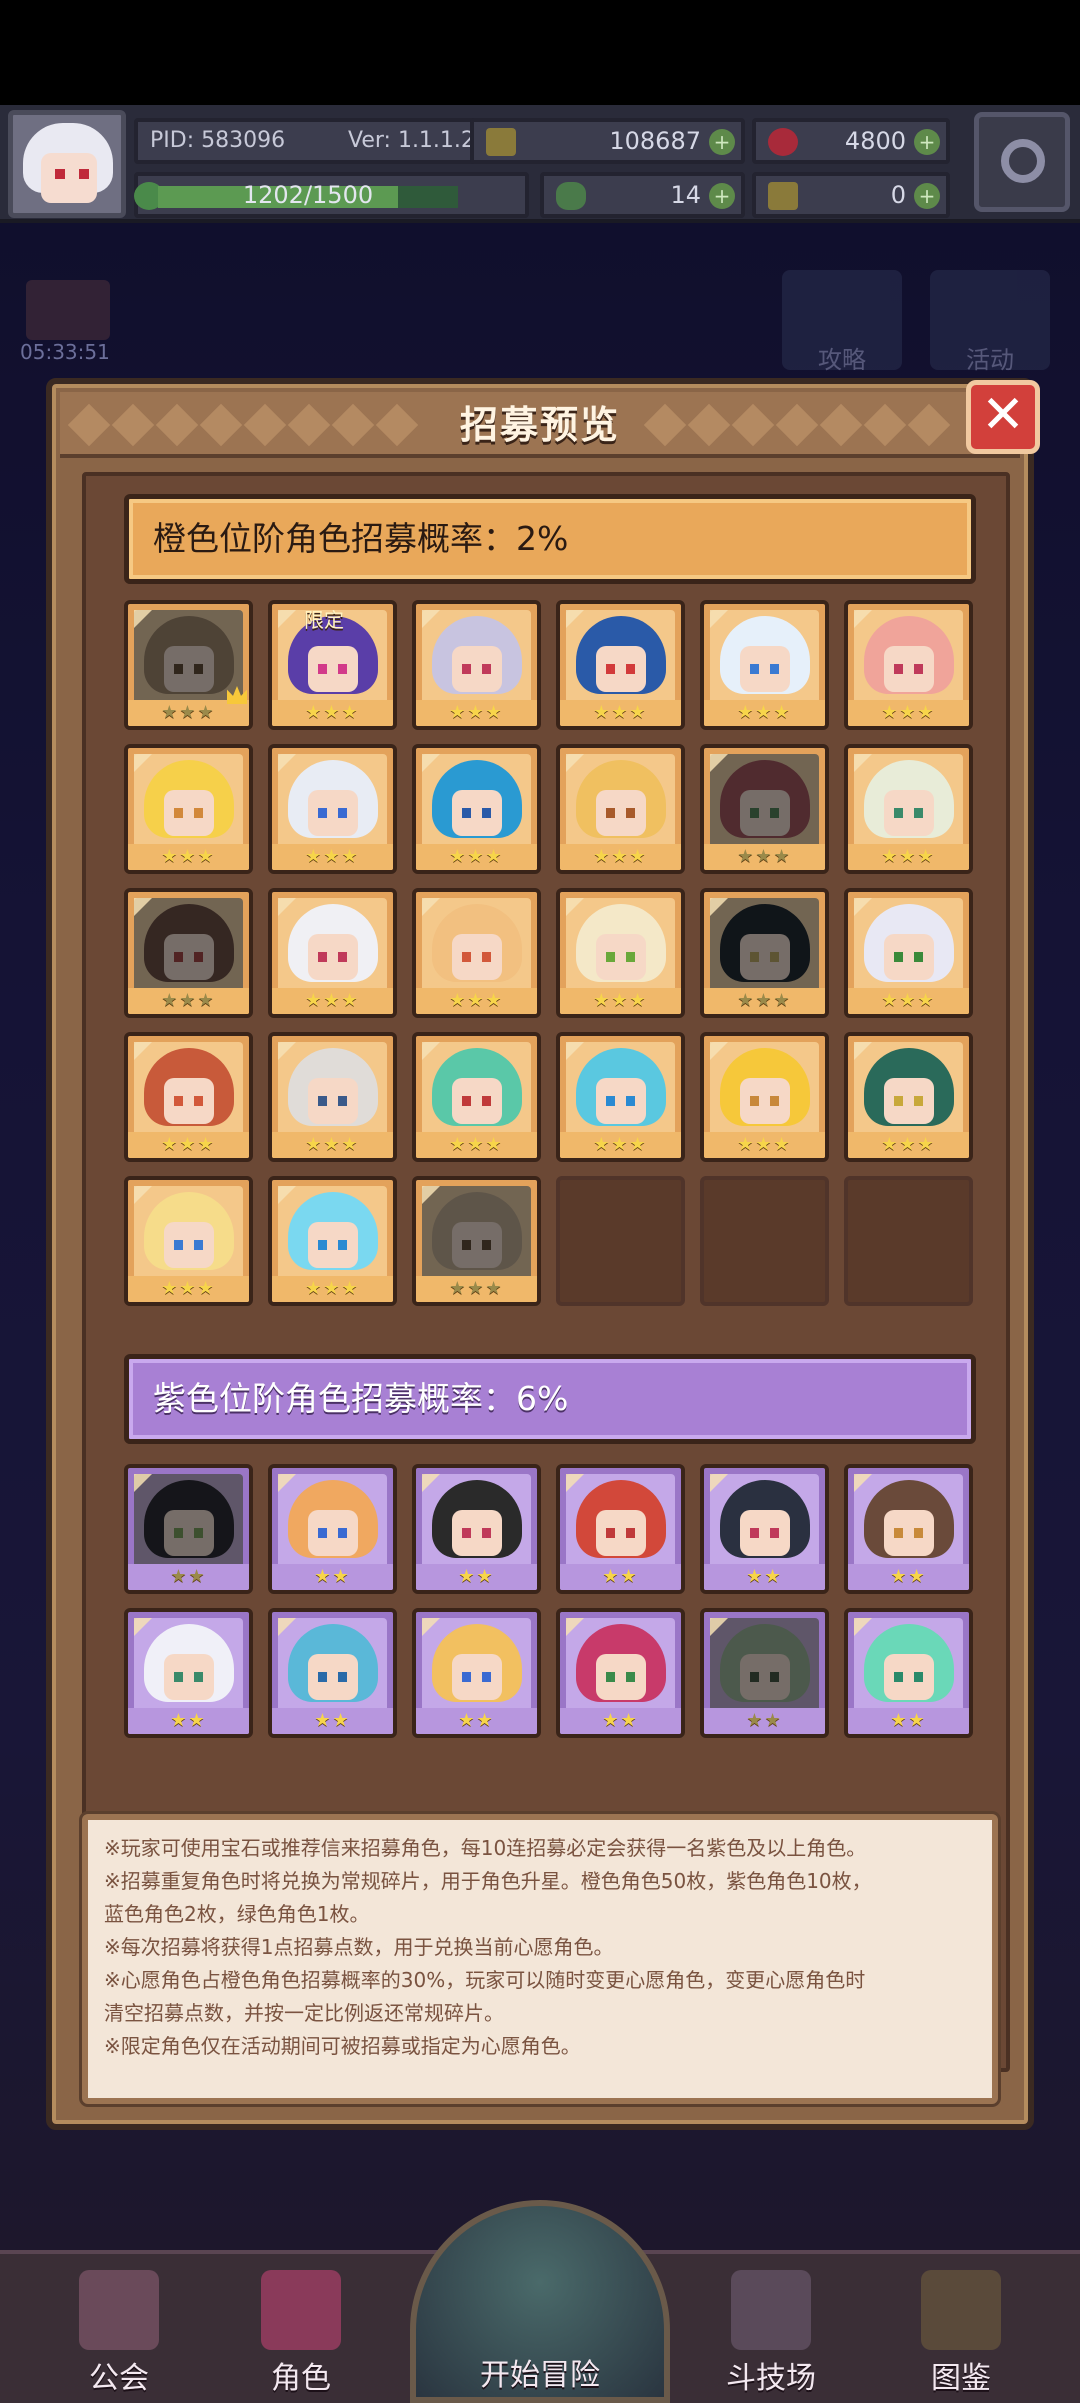  Describe the element at coordinates (540, 425) in the screenshot. I see `dialog-header: 招募预览` at that location.